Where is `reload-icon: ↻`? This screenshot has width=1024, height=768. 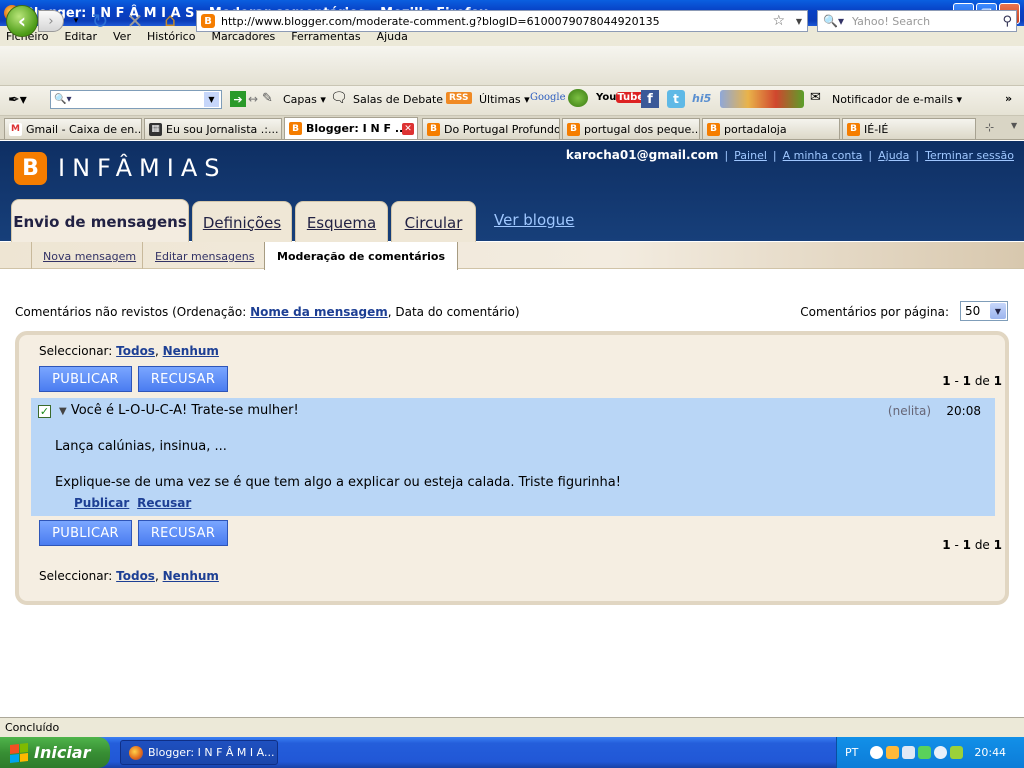
reload-icon: ↻ is located at coordinates (100, 21).